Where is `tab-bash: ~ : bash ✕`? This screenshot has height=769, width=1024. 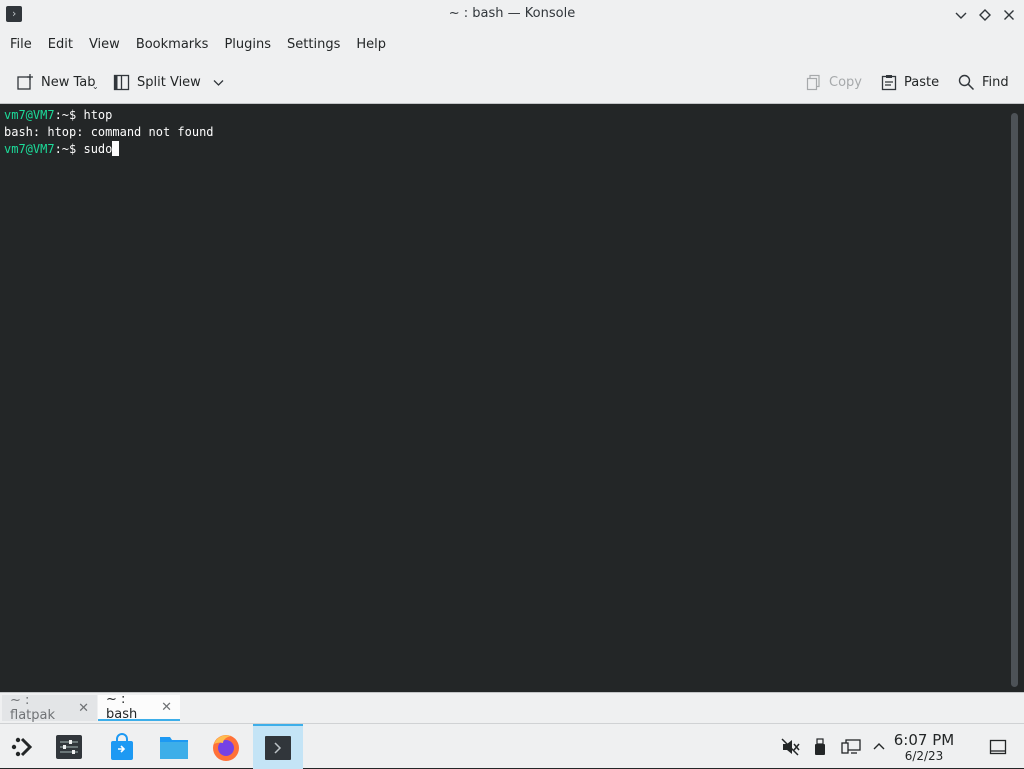
tab-bash: ~ : bash ✕ is located at coordinates (139, 707).